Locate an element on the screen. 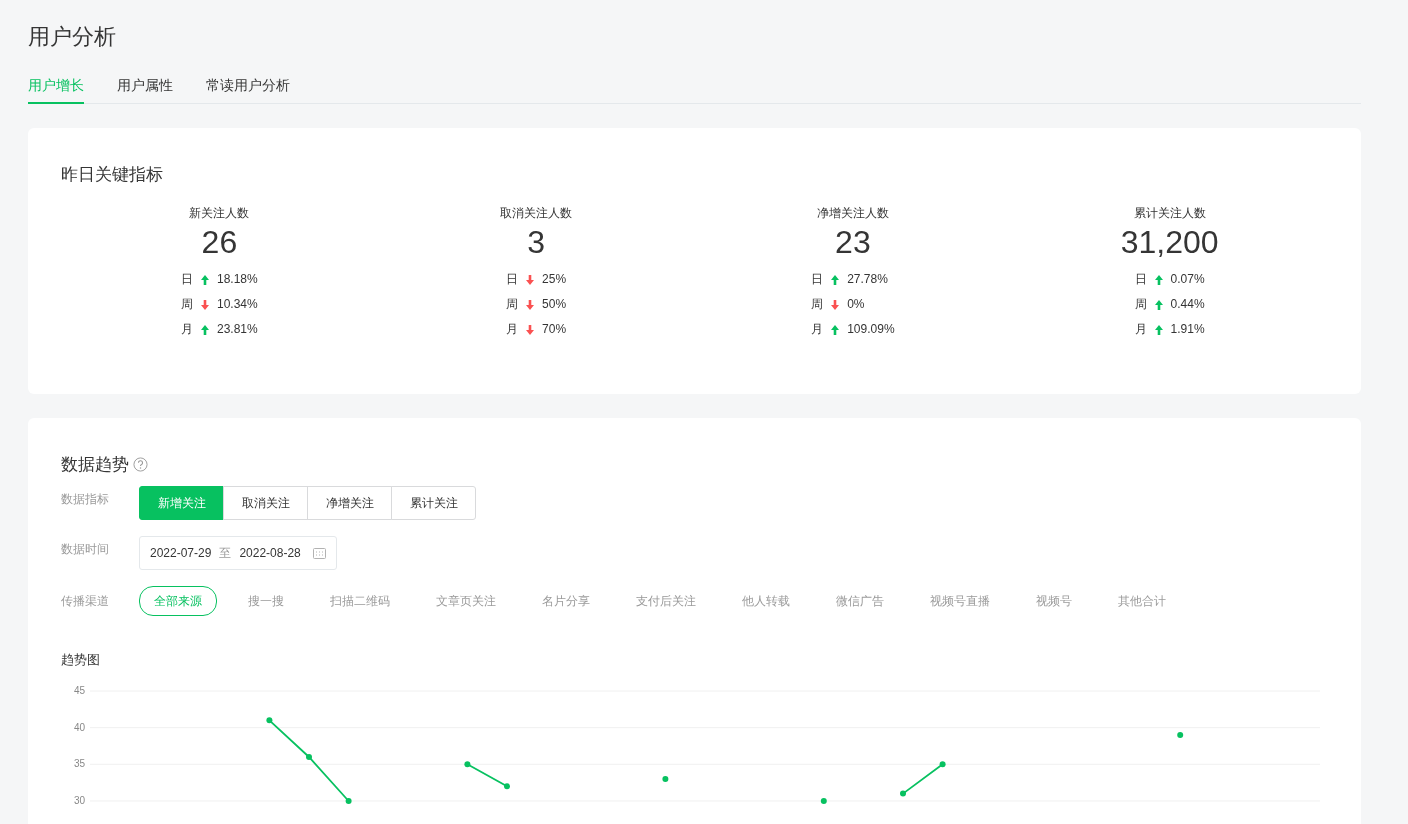 This screenshot has height=824, width=1408. channel-tab: 微信广告 is located at coordinates (860, 600).